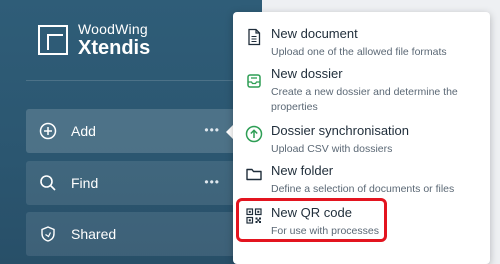 The image size is (500, 264). I want to click on shared-label: Shared, so click(94, 234).